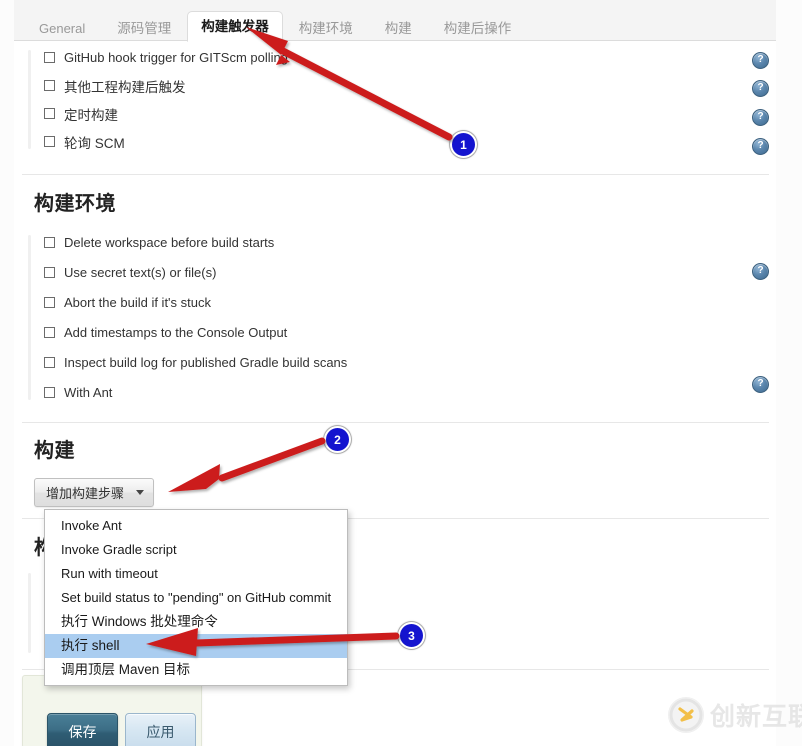 The height and width of the screenshot is (746, 802). I want to click on chevron-down-icon, so click(140, 492).